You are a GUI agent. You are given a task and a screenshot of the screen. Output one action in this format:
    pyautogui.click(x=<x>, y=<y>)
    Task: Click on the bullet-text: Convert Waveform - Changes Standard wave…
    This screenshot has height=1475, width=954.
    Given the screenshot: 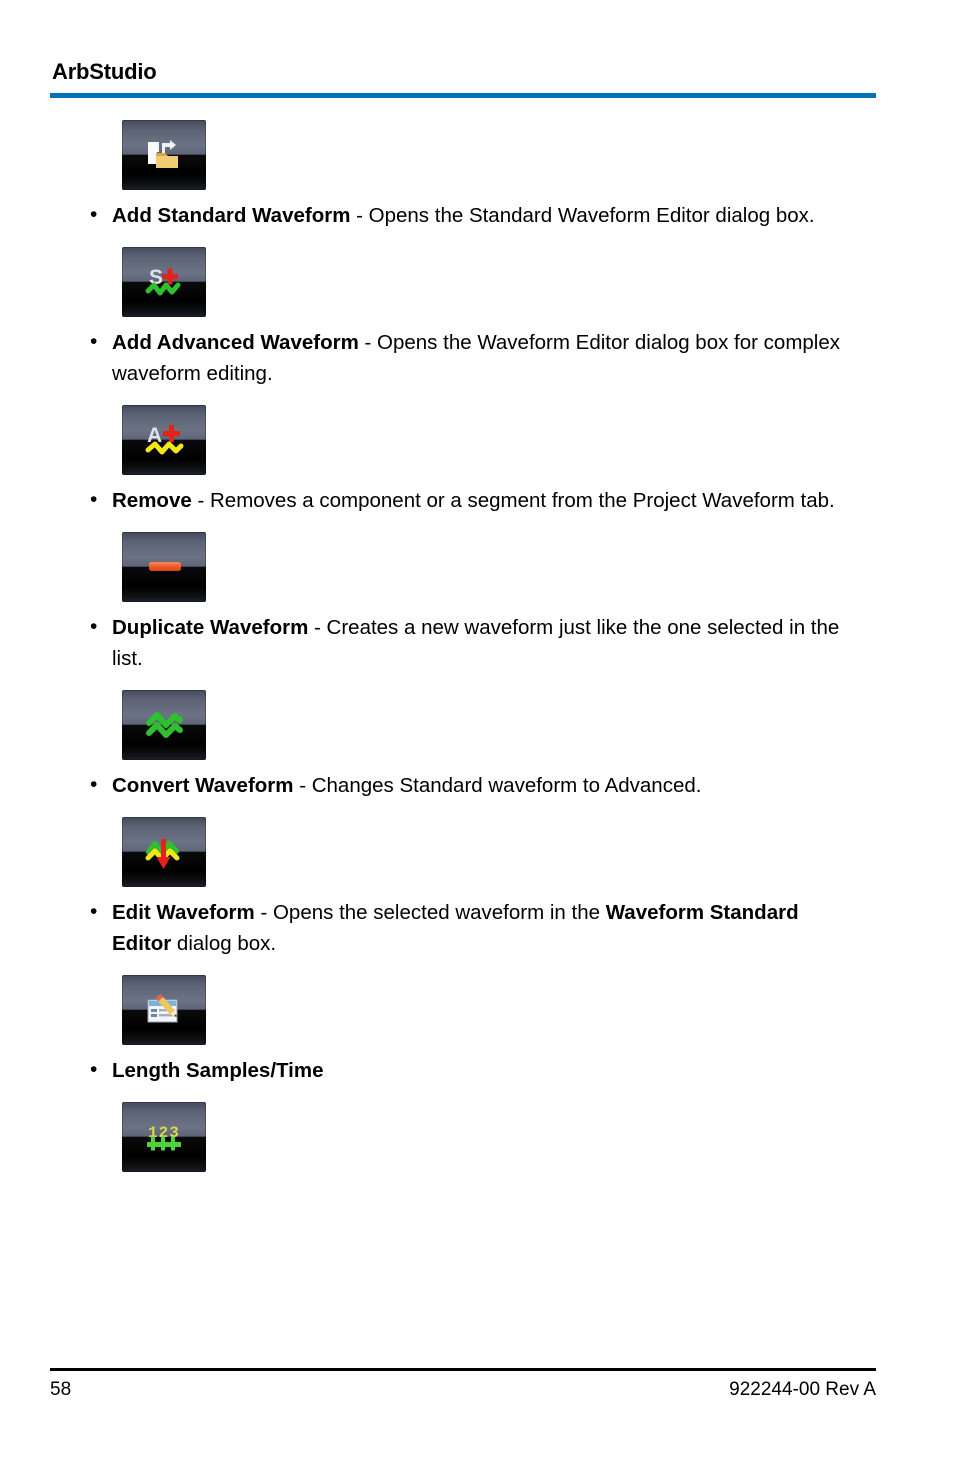 What is the action you would take?
    pyautogui.click(x=482, y=785)
    